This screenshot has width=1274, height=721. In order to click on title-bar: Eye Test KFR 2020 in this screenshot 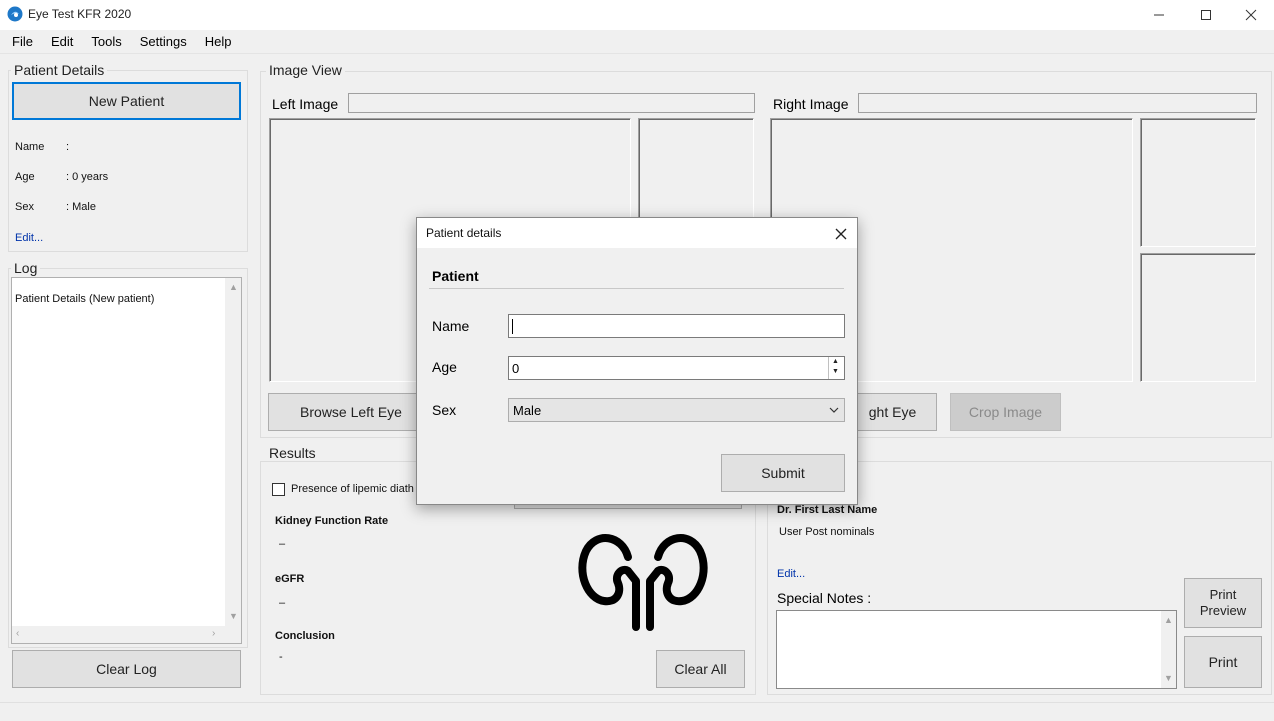, I will do `click(637, 15)`.